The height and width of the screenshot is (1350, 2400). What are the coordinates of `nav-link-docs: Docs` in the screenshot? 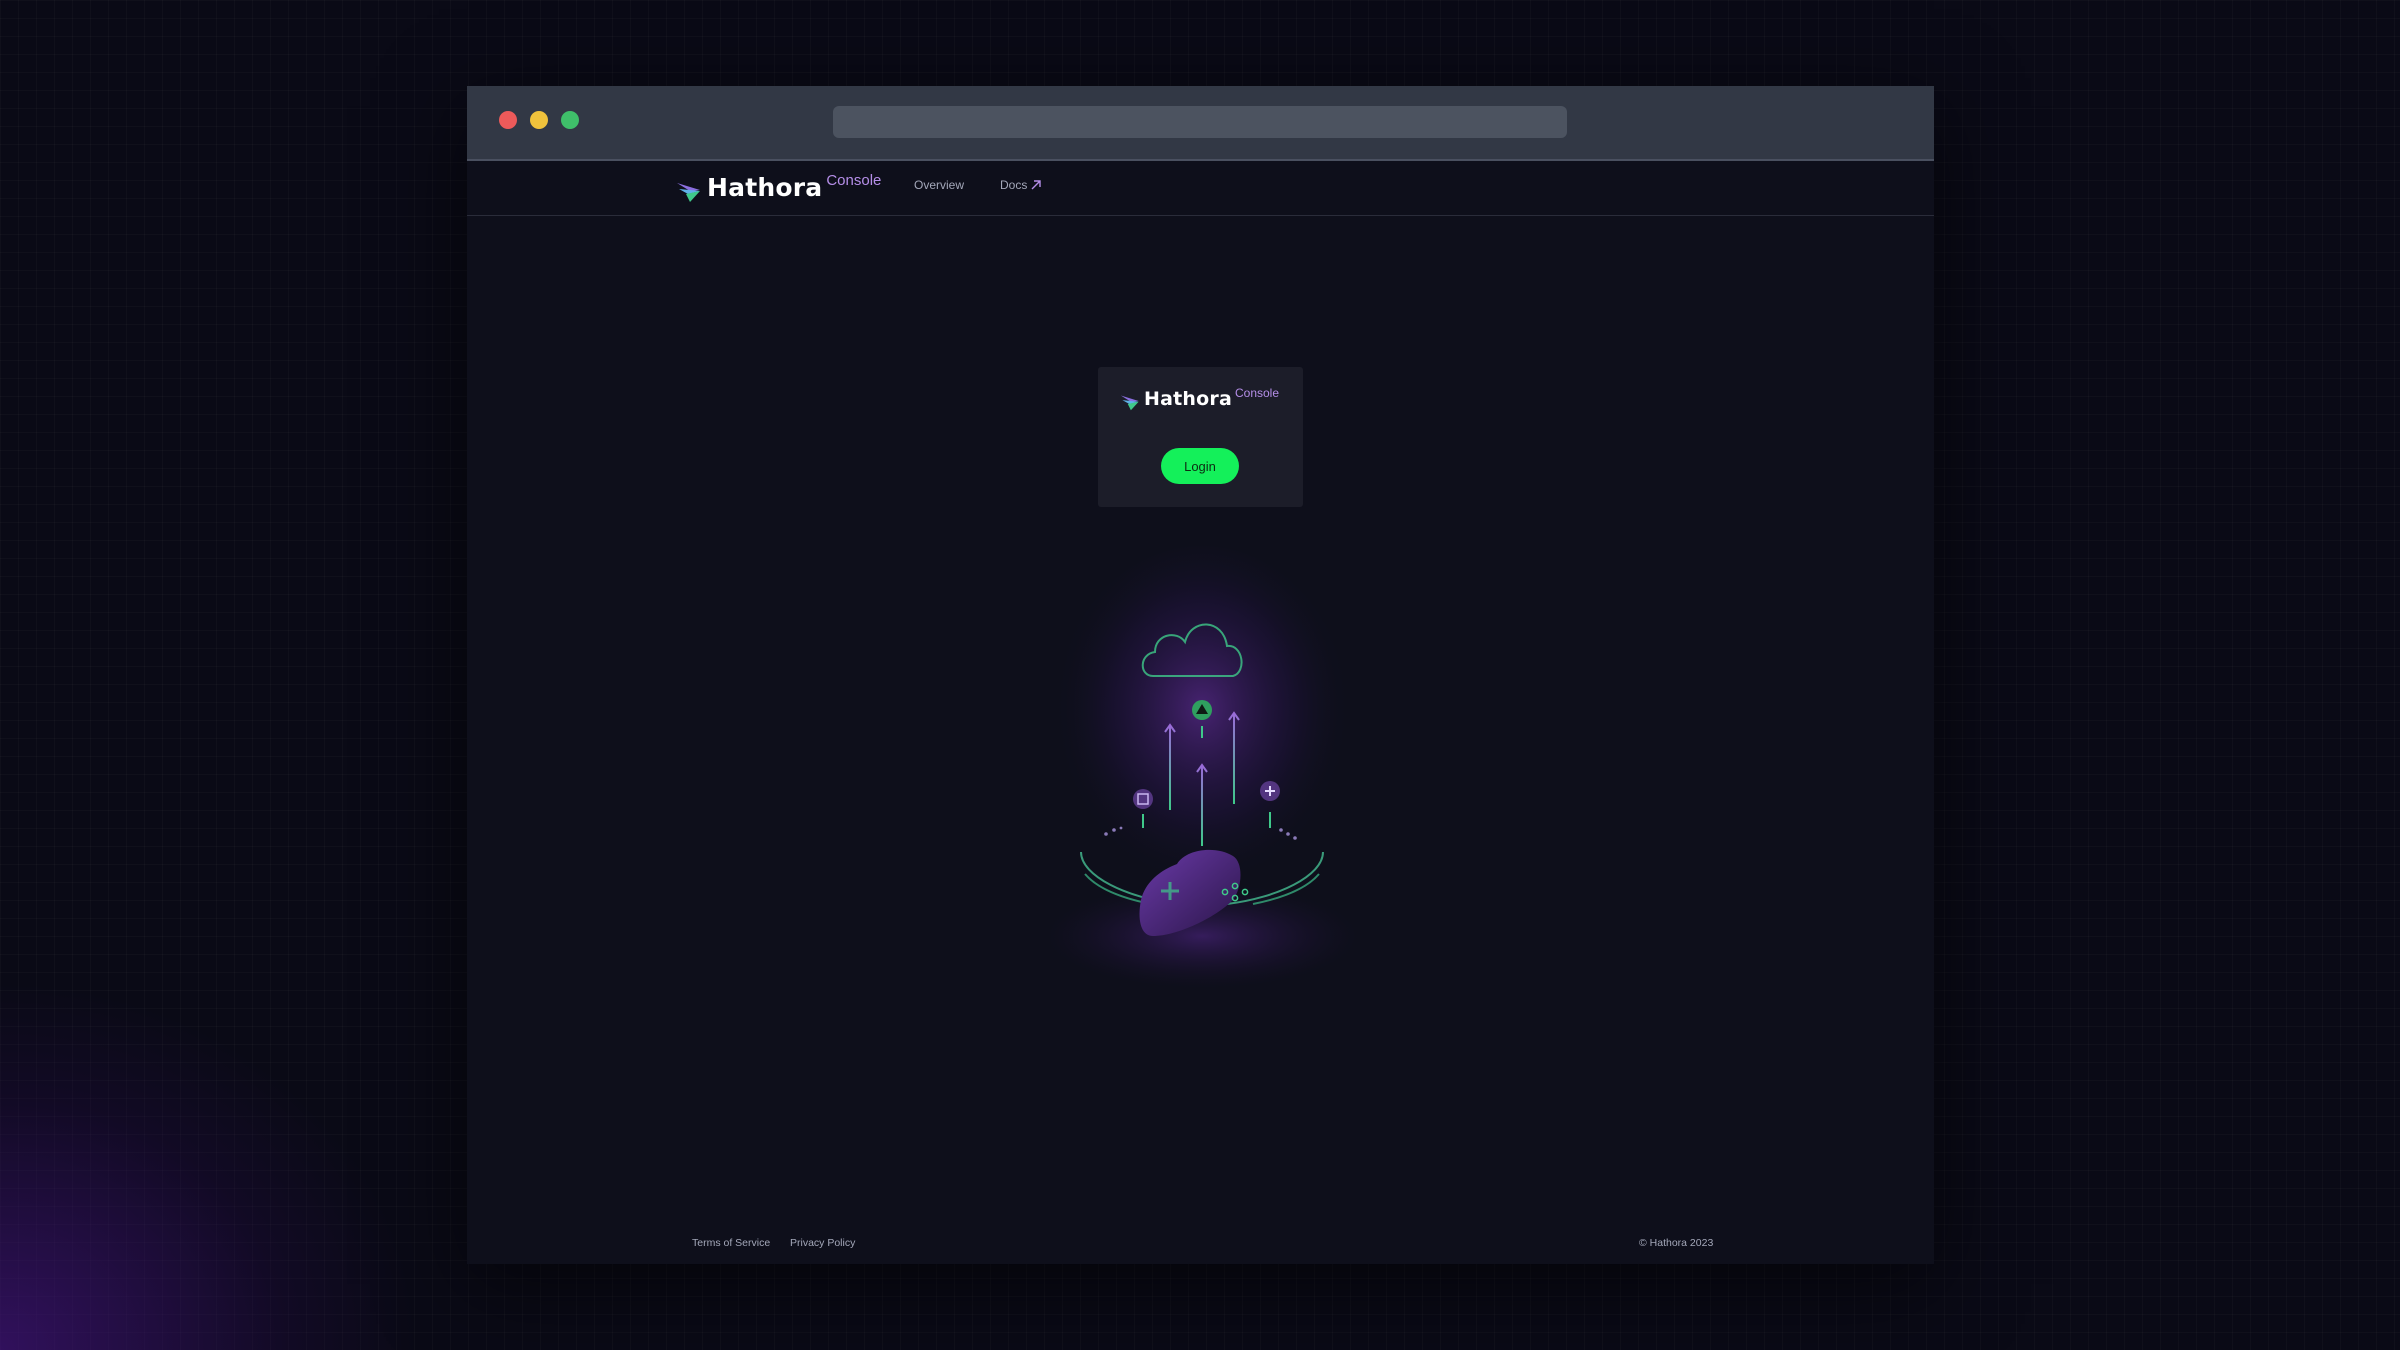 It's located at (1021, 185).